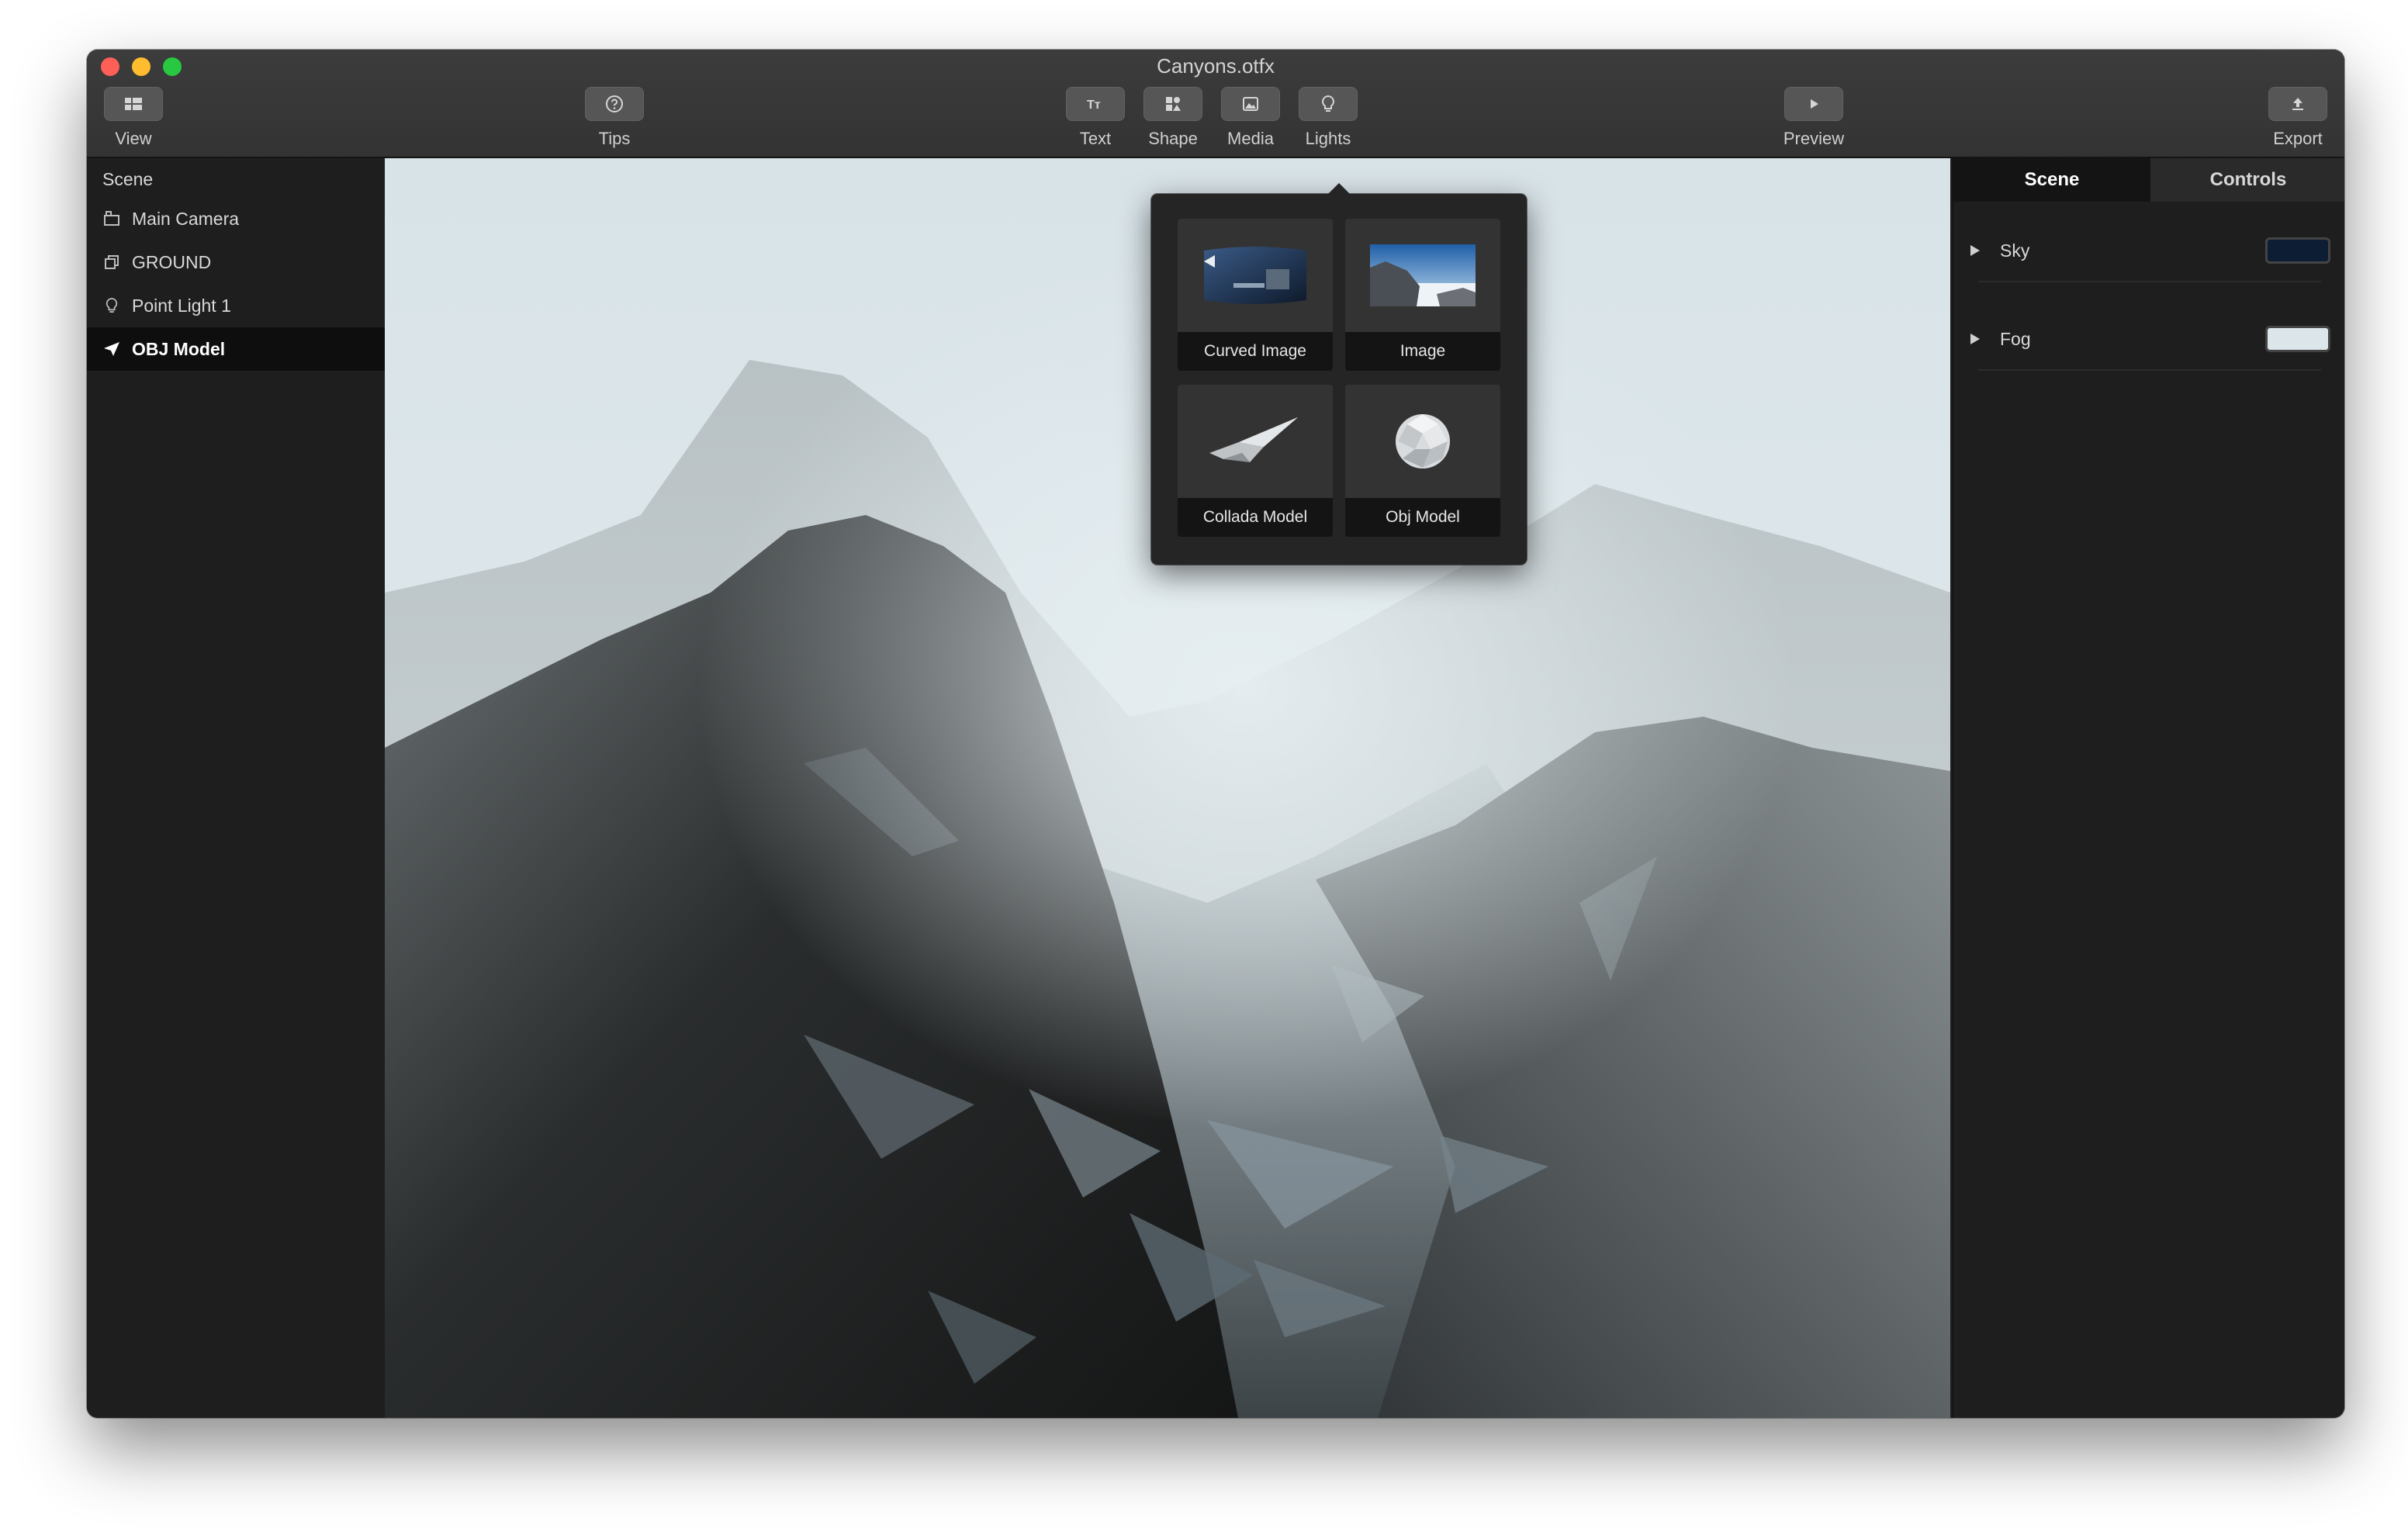  Describe the element at coordinates (236, 305) in the screenshot. I see `sidebar-item-point-light-1: Point Light 1` at that location.